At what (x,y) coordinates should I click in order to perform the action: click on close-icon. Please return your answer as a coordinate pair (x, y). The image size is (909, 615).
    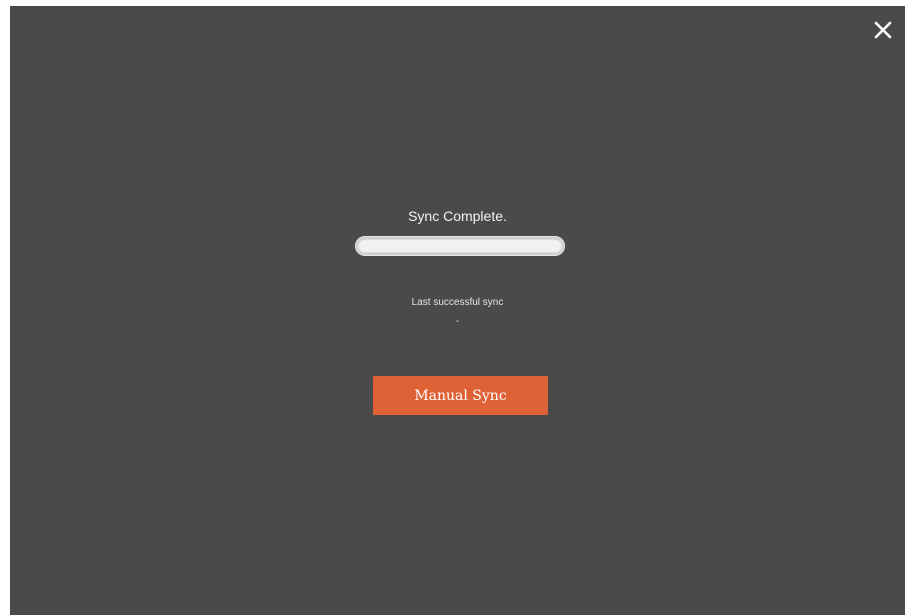
    Looking at the image, I should click on (883, 30).